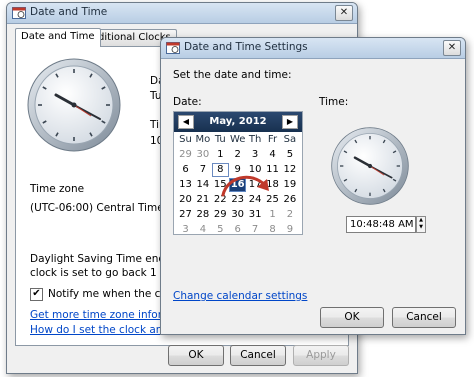  Describe the element at coordinates (240, 296) in the screenshot. I see `change-calendar-settings-link: Change calendar settings` at that location.